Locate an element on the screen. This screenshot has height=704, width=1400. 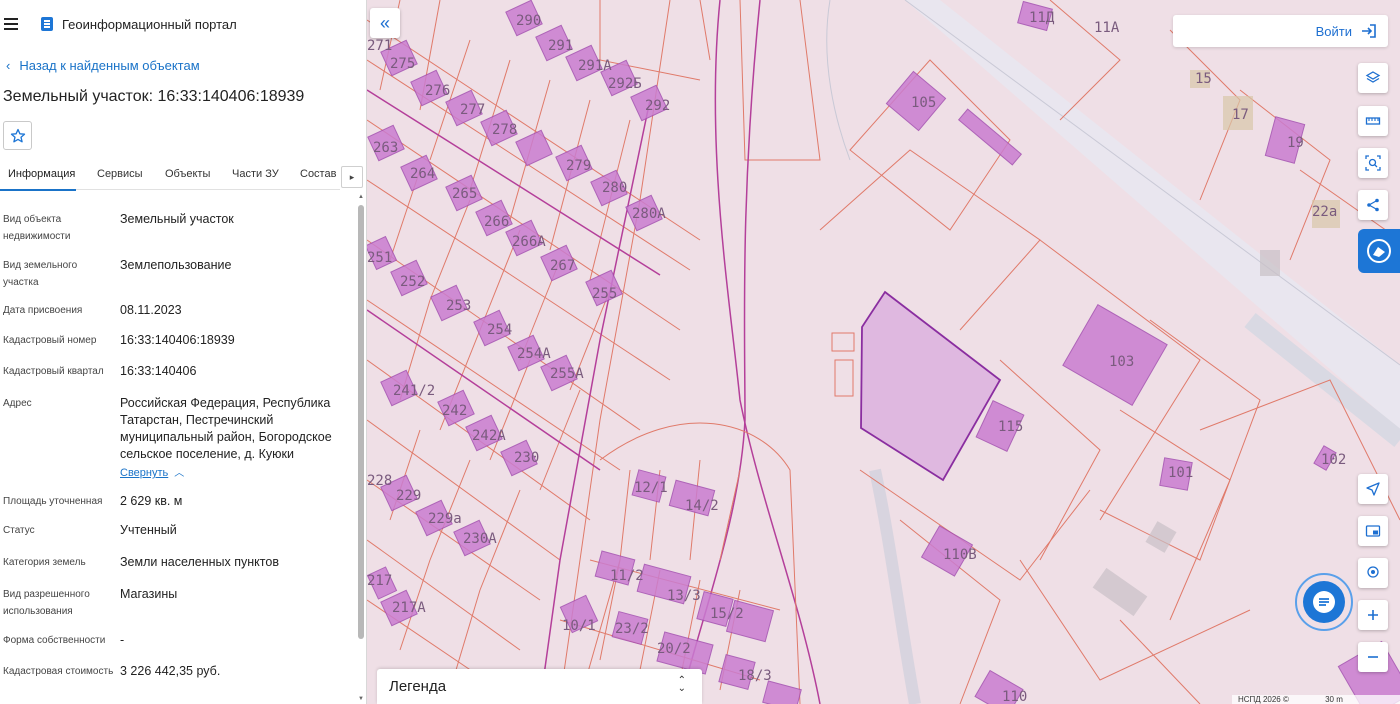
parcel-label: 217 is located at coordinates (379, 581).